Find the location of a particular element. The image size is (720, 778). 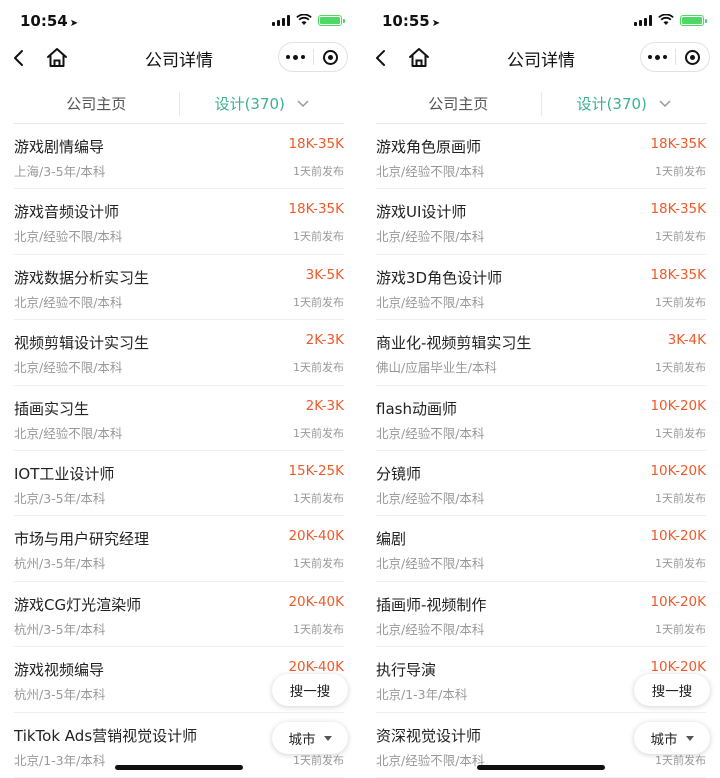

job-item: flash动画师 10K-20K 北京/经验不限/本科 1天前发布 is located at coordinates (541, 418).